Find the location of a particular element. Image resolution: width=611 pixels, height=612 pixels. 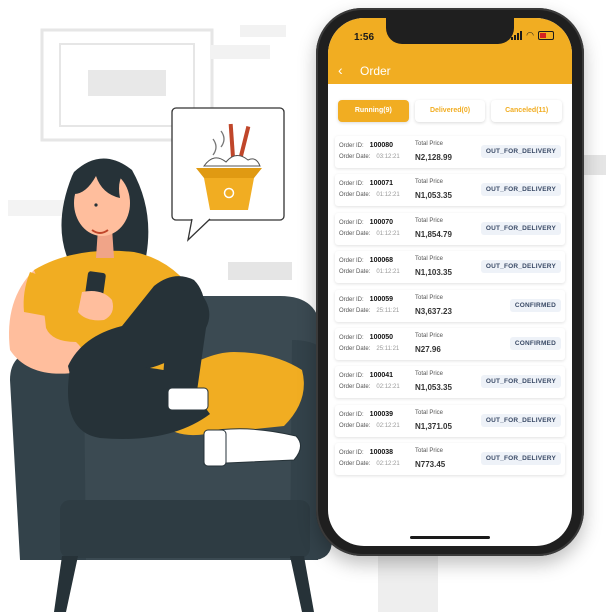

total-price: N3,637.23 is located at coordinates (433, 311).